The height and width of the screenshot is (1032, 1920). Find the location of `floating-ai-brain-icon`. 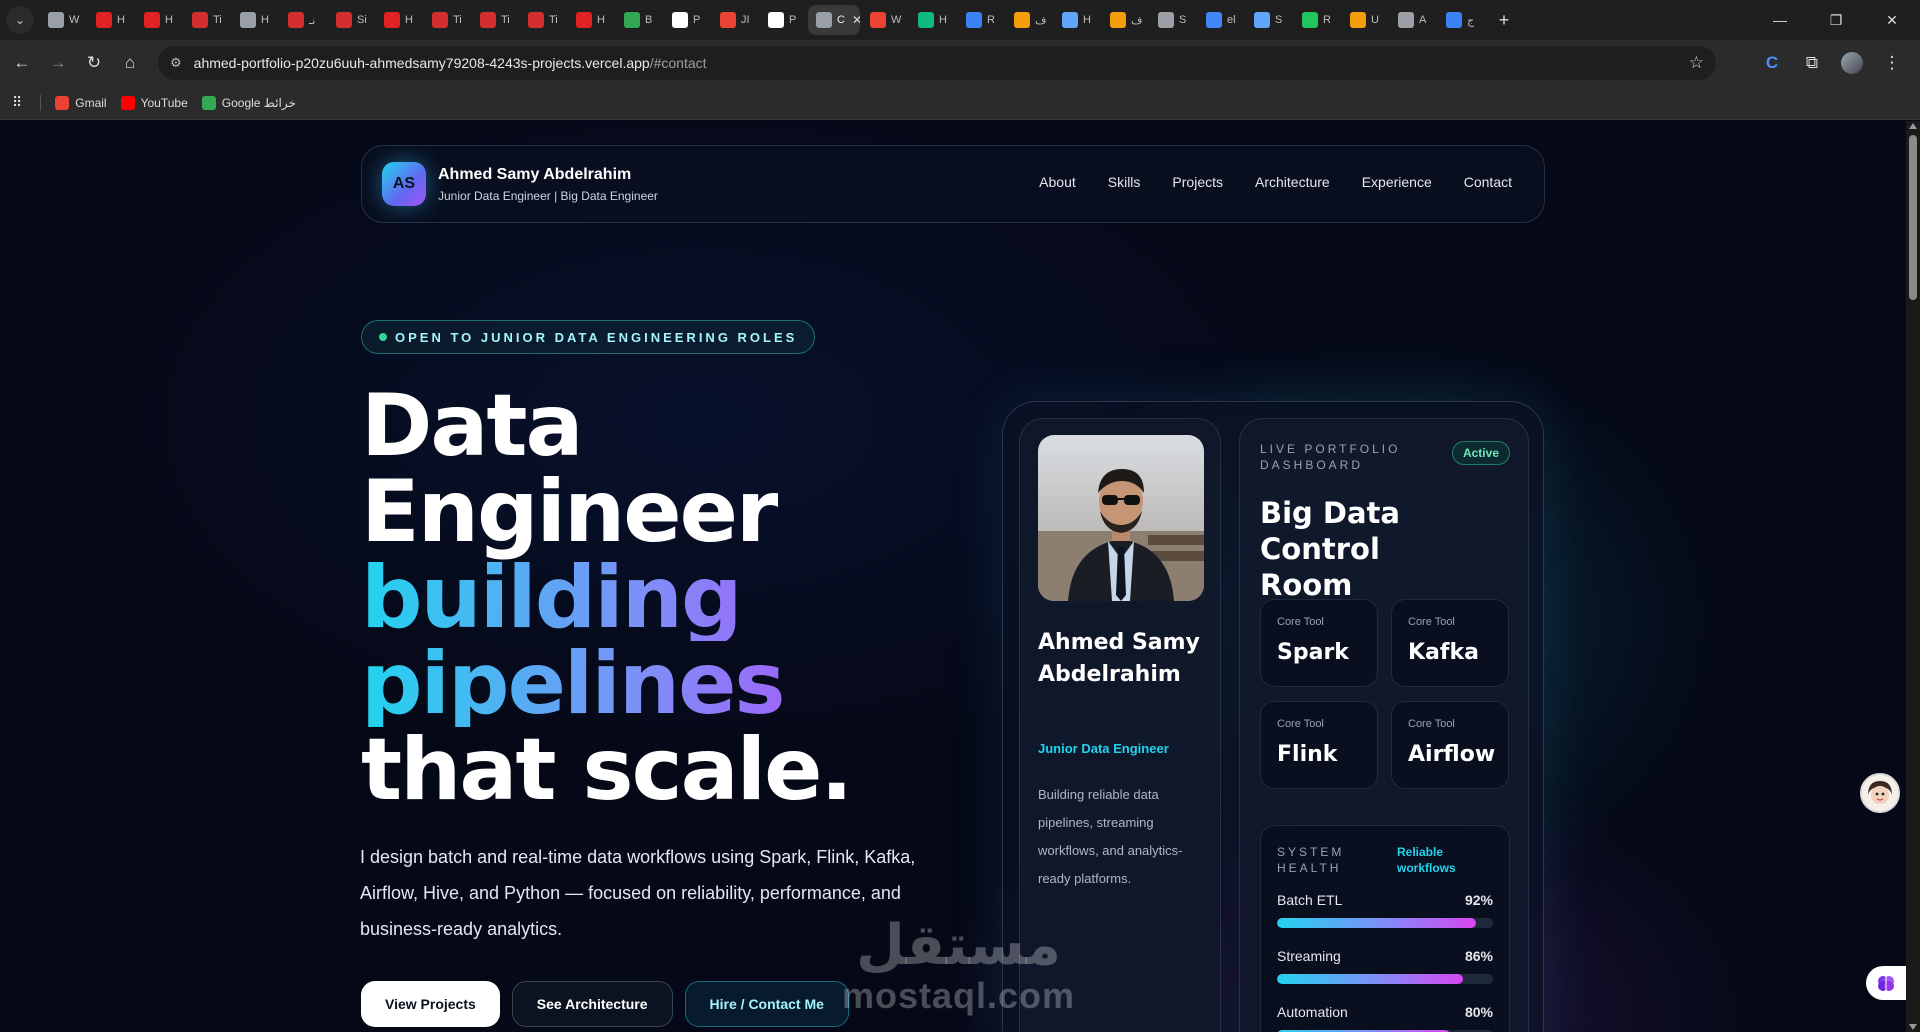

floating-ai-brain-icon is located at coordinates (1886, 983).